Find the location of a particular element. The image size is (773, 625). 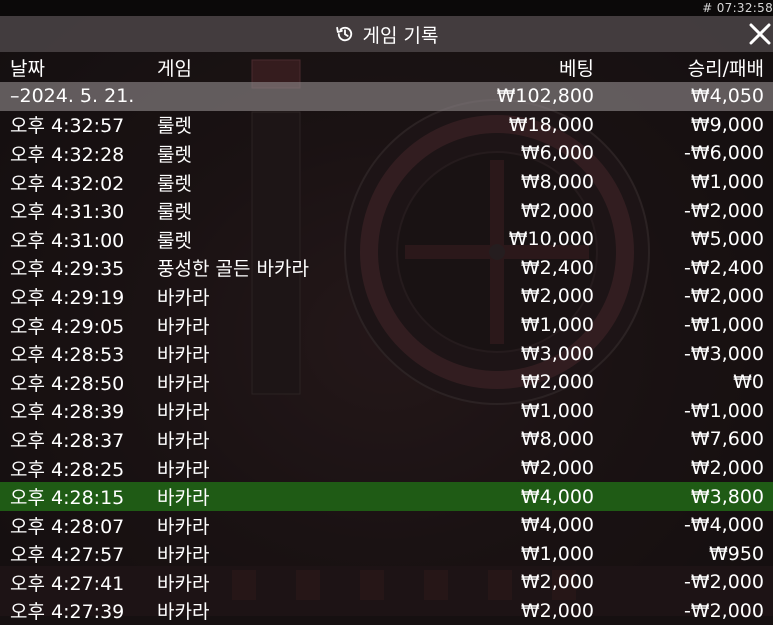

row-time: 오후 4:32:57 is located at coordinates (67, 126).